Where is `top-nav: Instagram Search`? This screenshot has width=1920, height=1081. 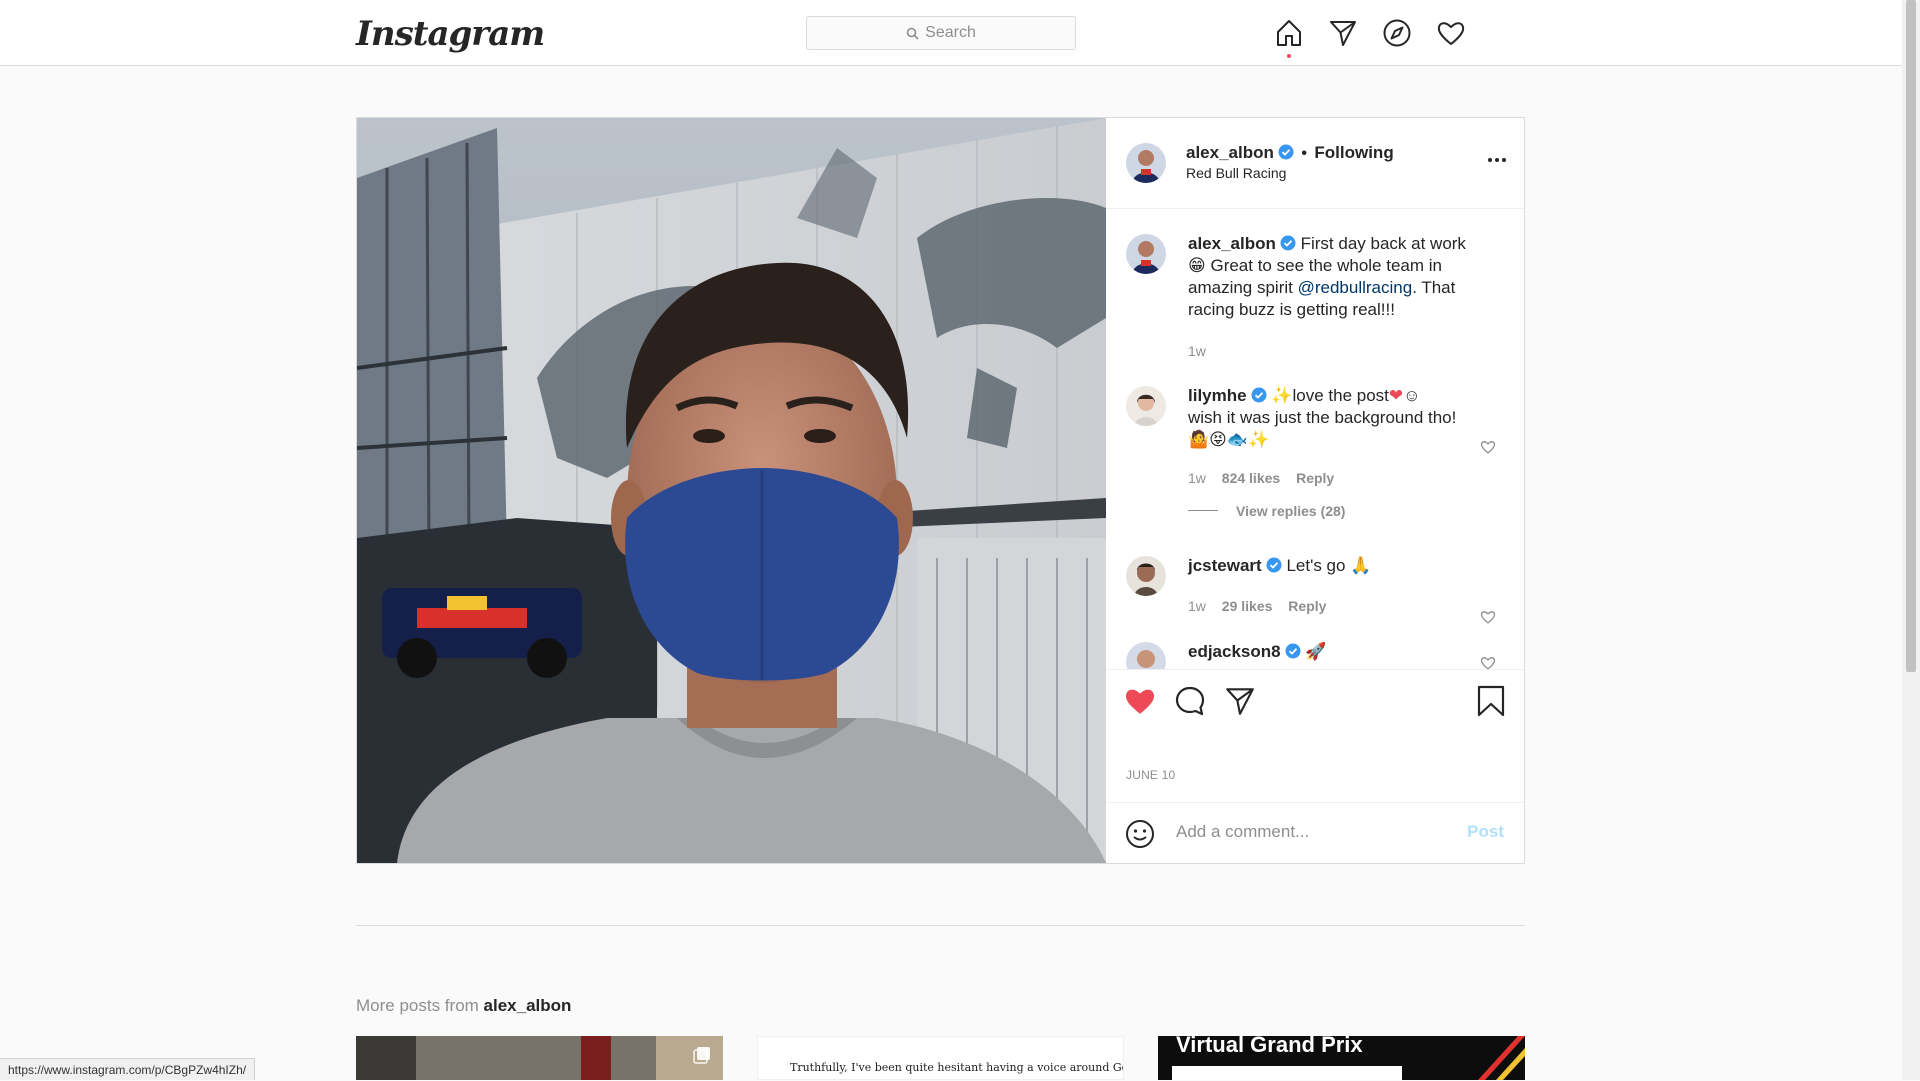
top-nav: Instagram Search is located at coordinates (951, 33).